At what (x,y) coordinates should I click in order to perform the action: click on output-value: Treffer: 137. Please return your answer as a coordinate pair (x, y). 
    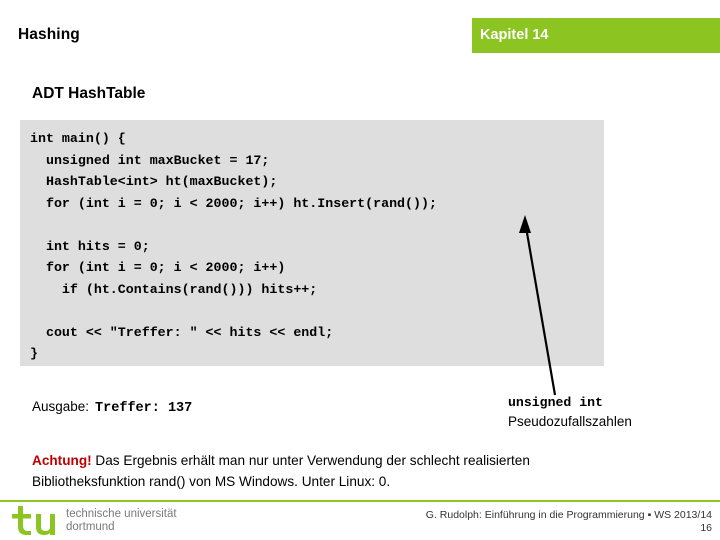
    Looking at the image, I should click on (144, 408).